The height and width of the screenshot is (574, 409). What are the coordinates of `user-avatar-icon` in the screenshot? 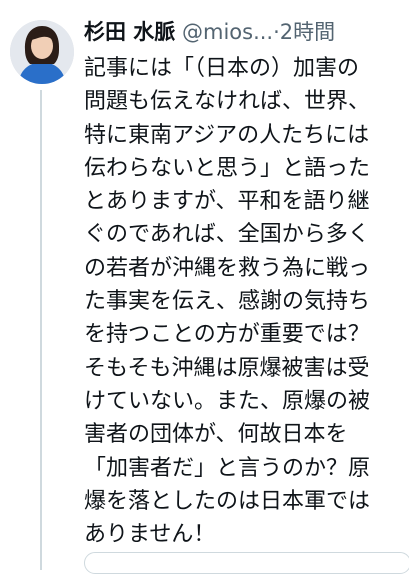 It's located at (42, 52).